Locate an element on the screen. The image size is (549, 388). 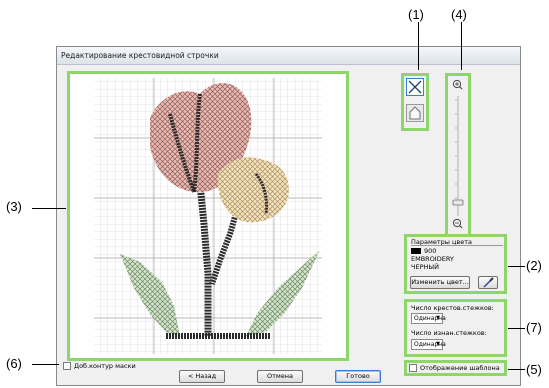
callout-5-line is located at coordinates (516, 369).